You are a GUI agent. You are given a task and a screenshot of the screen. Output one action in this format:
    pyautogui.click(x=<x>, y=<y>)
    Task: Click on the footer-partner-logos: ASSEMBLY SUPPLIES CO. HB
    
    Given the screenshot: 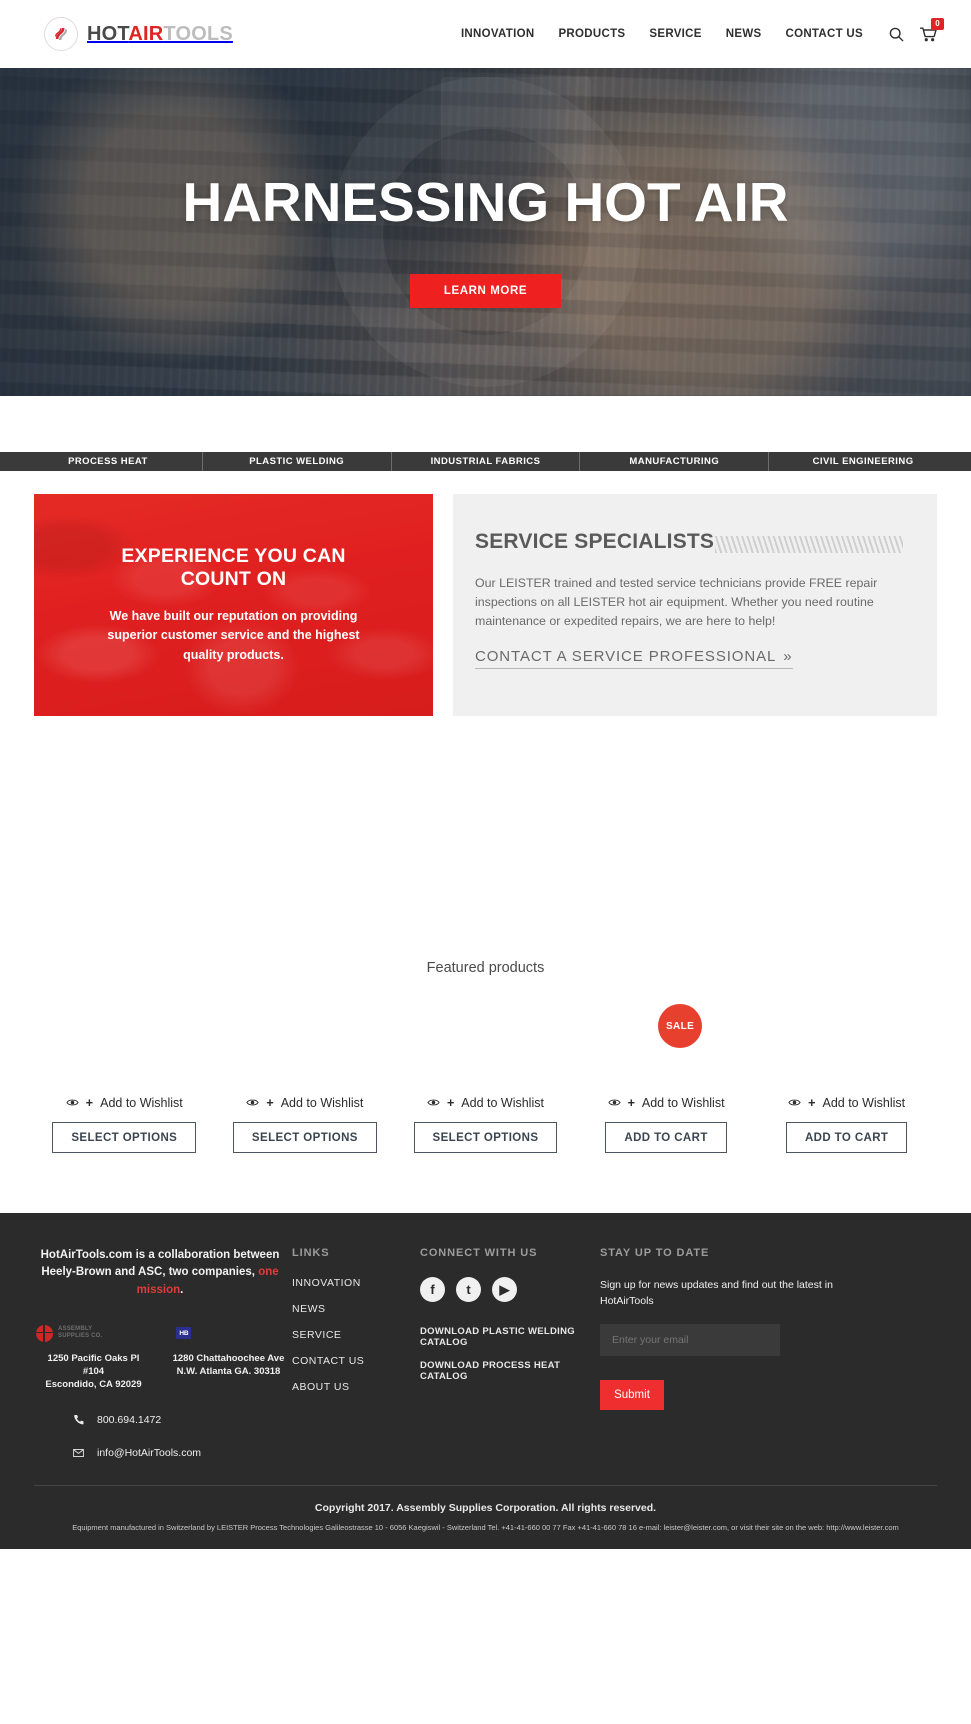 What is the action you would take?
    pyautogui.click(x=160, y=1333)
    